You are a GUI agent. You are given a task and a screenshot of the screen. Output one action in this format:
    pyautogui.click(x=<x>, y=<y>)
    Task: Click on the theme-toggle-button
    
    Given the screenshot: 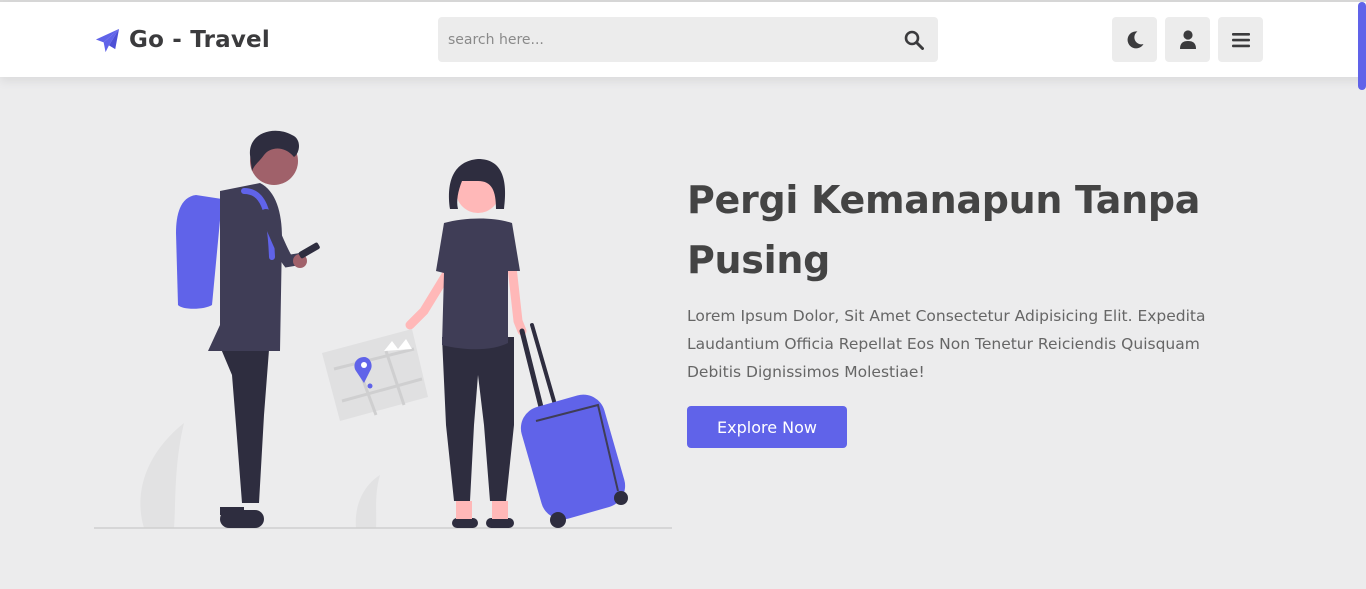 What is the action you would take?
    pyautogui.click(x=1134, y=39)
    